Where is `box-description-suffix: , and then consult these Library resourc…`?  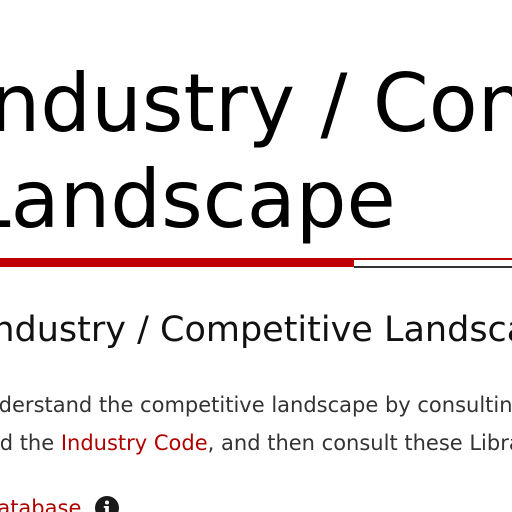 box-description-suffix: , and then consult these Library resourc… is located at coordinates (359, 443).